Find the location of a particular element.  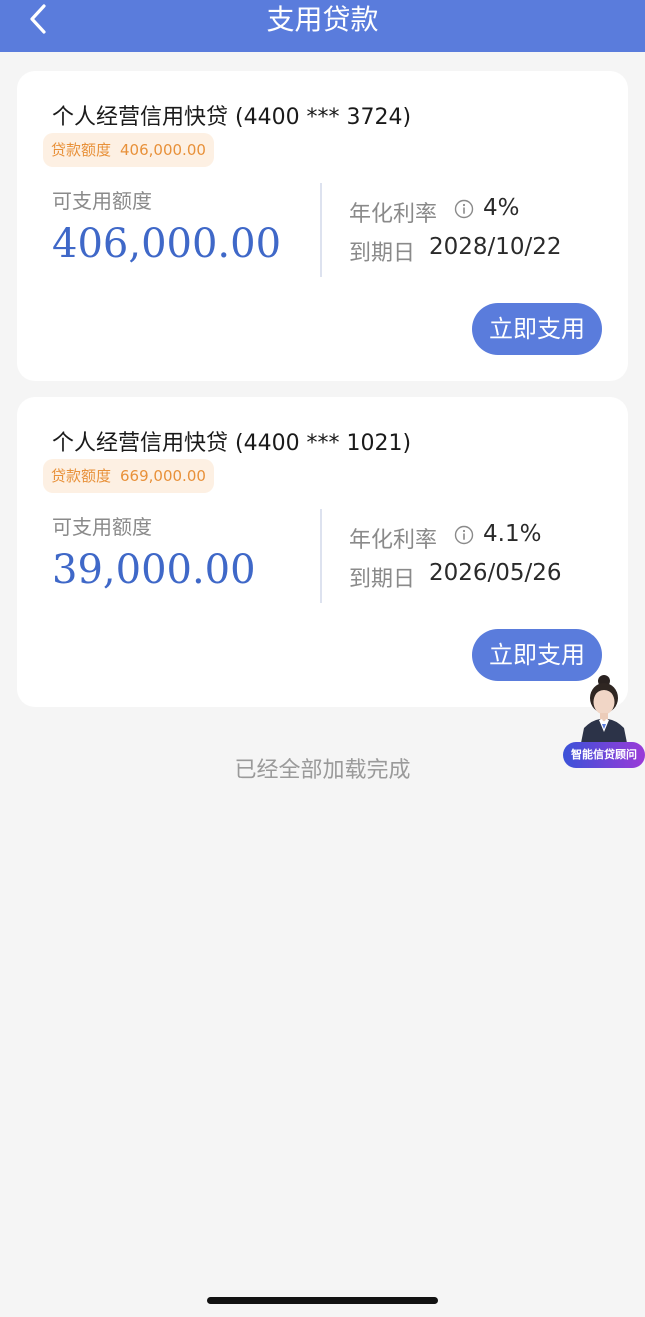

loan-limit-value: 406,000.00 is located at coordinates (163, 150).